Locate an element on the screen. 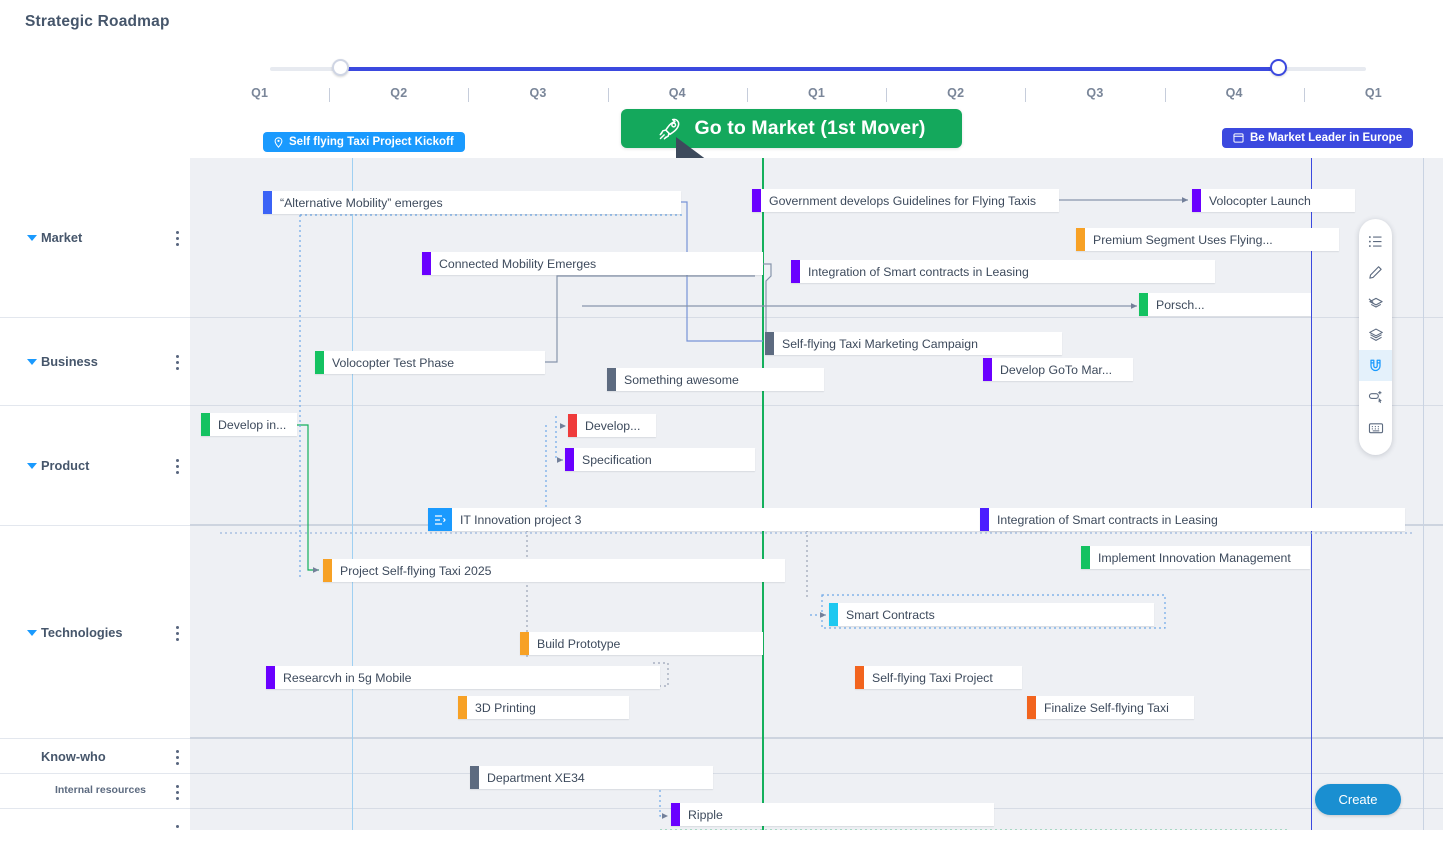 This screenshot has width=1443, height=858. task-bar: Project Self-flying Taxi 2025 is located at coordinates (554, 570).